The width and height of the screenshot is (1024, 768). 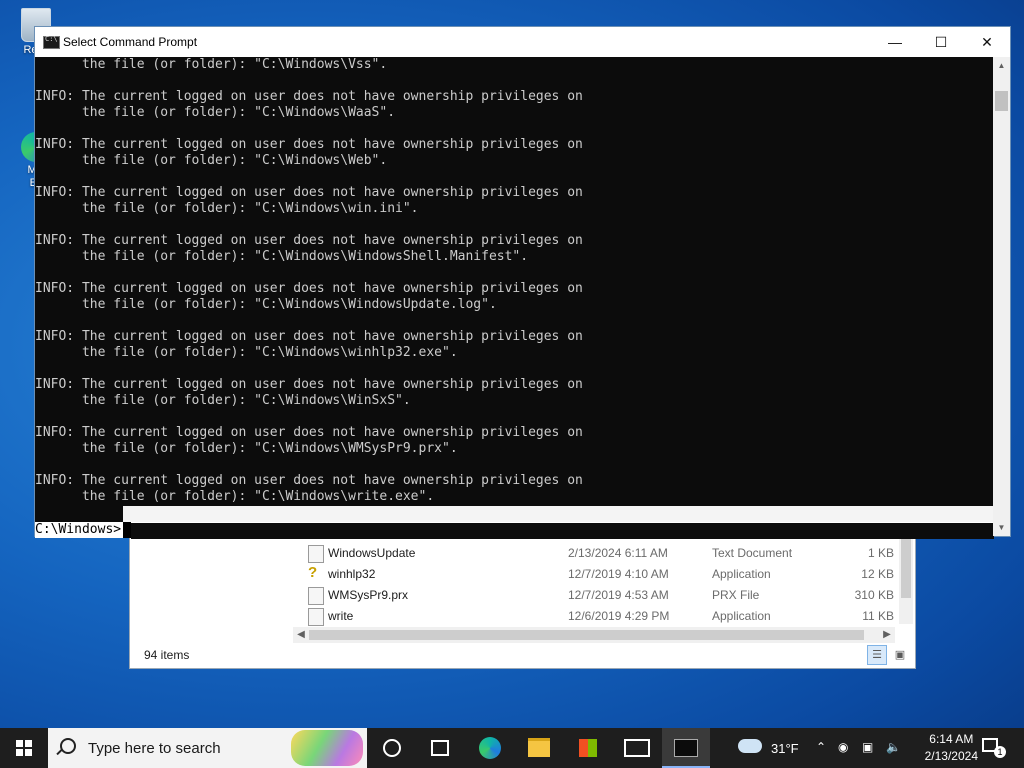 What do you see at coordinates (880, 553) in the screenshot?
I see `file-size: 1 KB` at bounding box center [880, 553].